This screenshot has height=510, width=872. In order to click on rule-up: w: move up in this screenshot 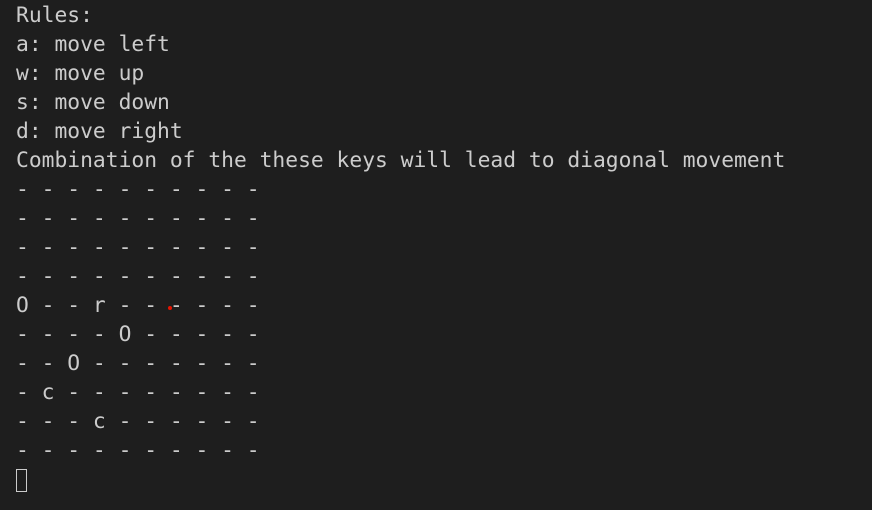, I will do `click(80, 73)`.